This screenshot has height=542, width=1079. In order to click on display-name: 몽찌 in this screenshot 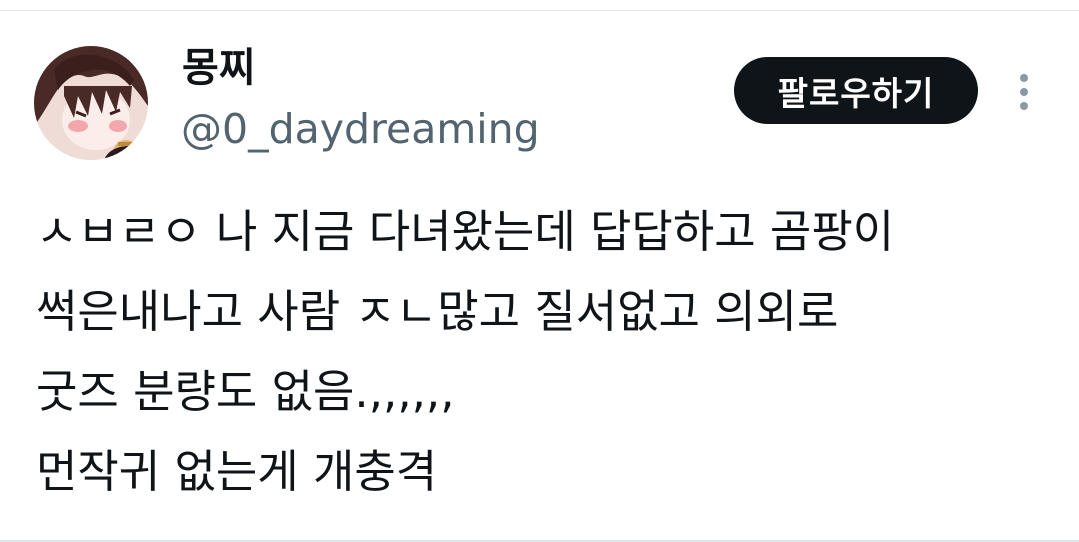, I will do `click(219, 68)`.